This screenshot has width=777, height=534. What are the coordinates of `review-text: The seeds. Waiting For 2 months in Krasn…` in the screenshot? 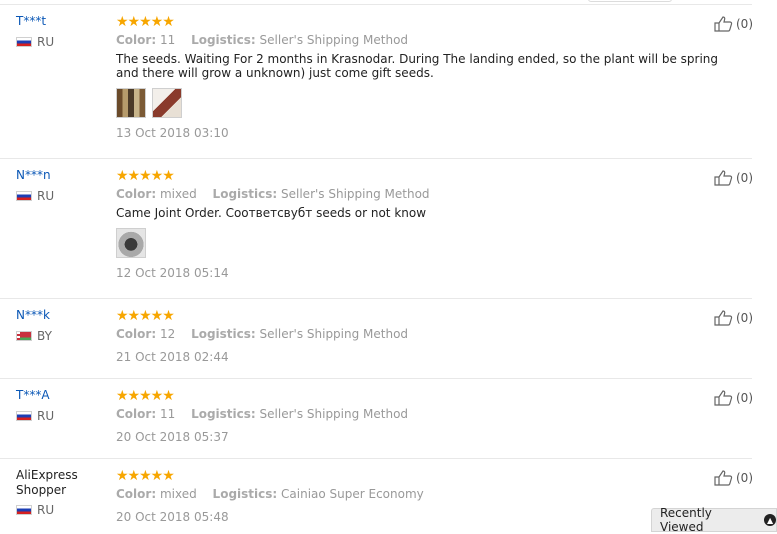 It's located at (417, 66).